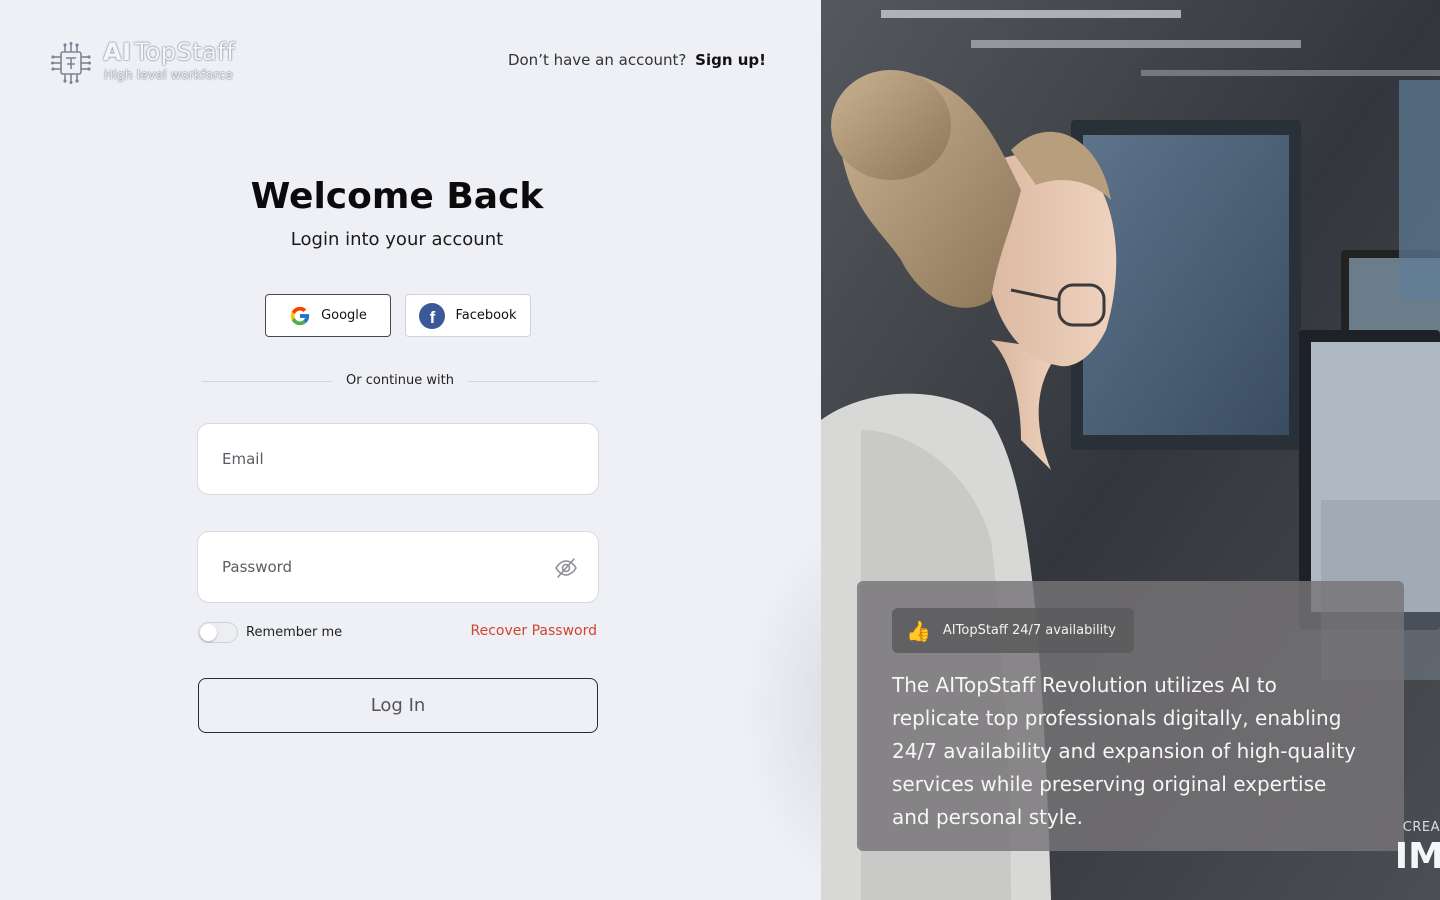 This screenshot has height=900, width=1440. I want to click on password-field-box, so click(398, 567).